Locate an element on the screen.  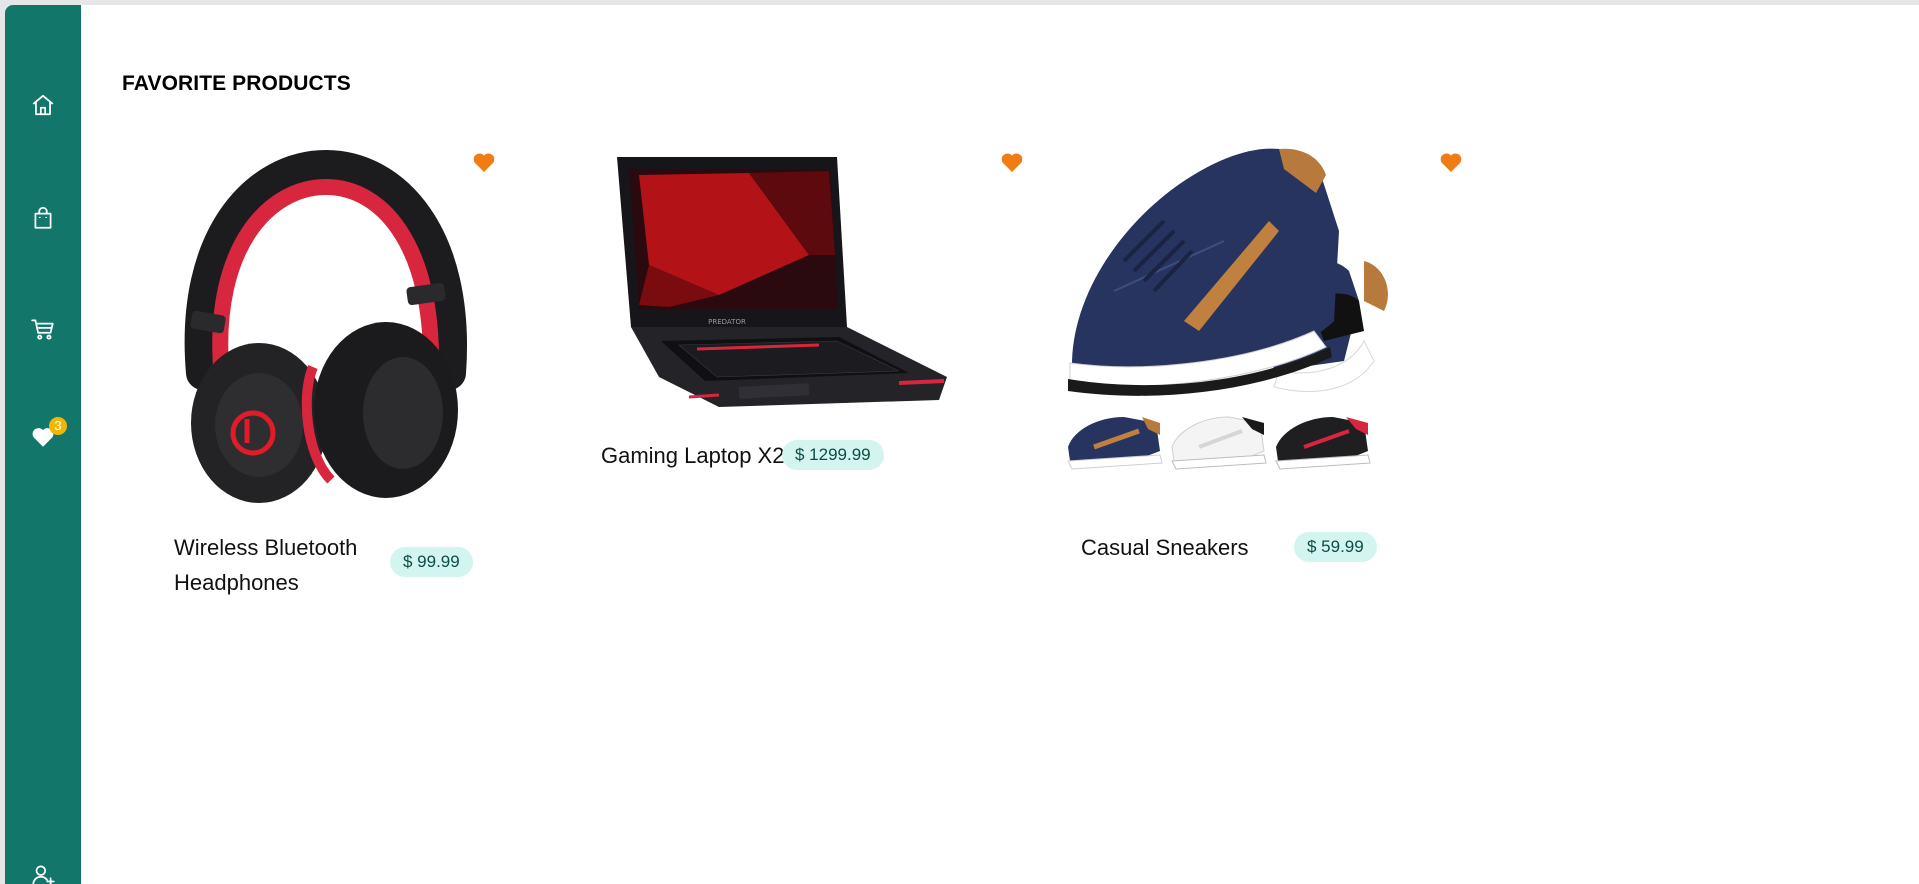
product-name: Wireless Bluetooth Headphones is located at coordinates (266, 565).